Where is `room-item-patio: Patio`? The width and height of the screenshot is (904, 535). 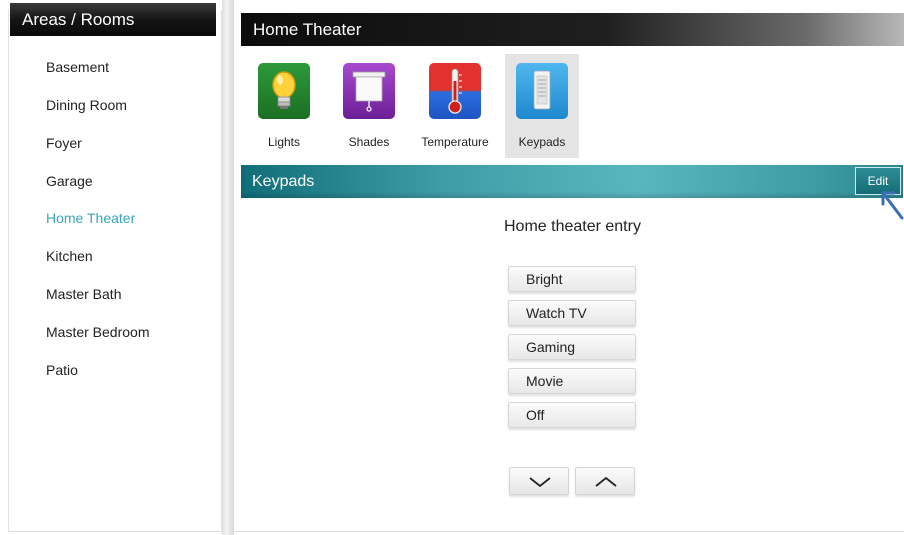 room-item-patio: Patio is located at coordinates (62, 370).